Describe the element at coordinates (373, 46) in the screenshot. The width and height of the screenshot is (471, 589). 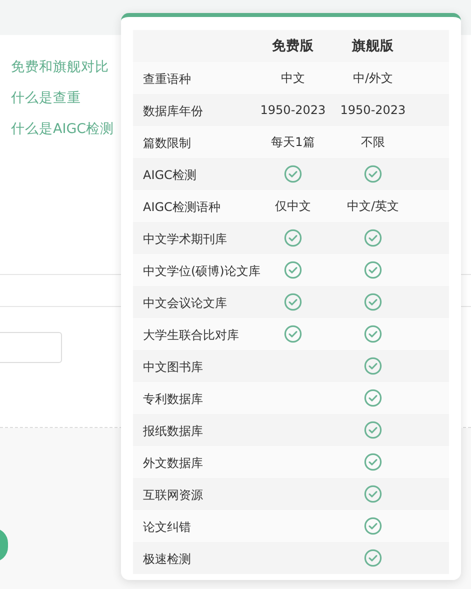
I see `column-header: 旗舰版` at that location.